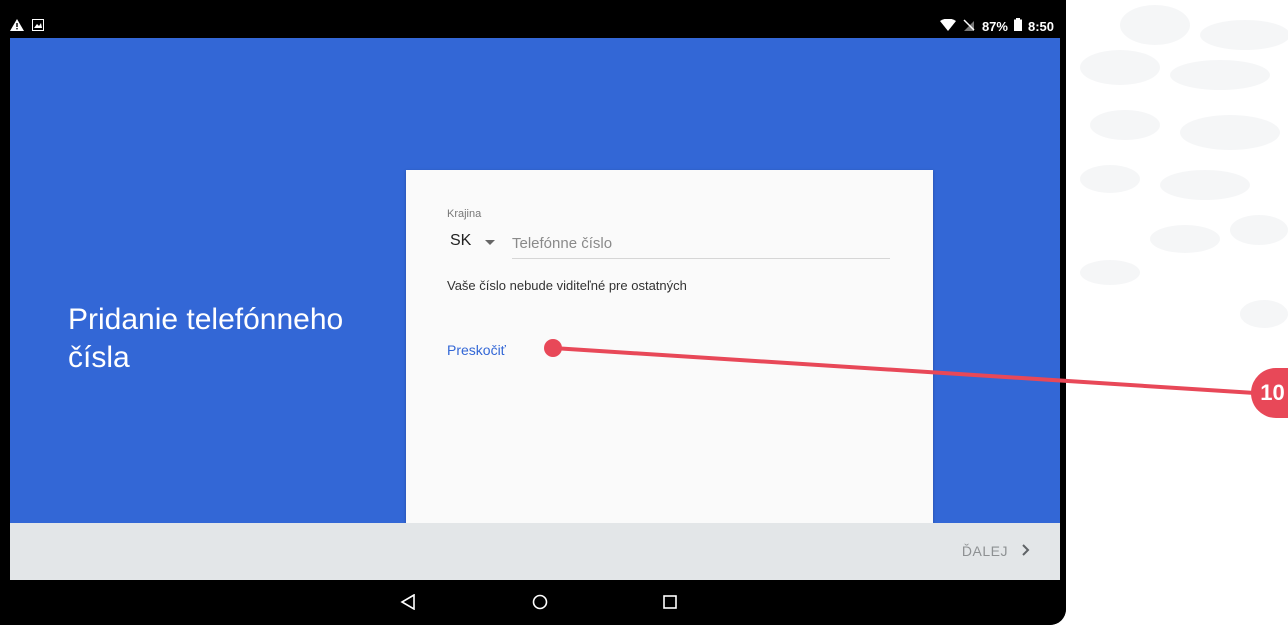 The height and width of the screenshot is (625, 1288). What do you see at coordinates (408, 602) in the screenshot?
I see `back-icon` at bounding box center [408, 602].